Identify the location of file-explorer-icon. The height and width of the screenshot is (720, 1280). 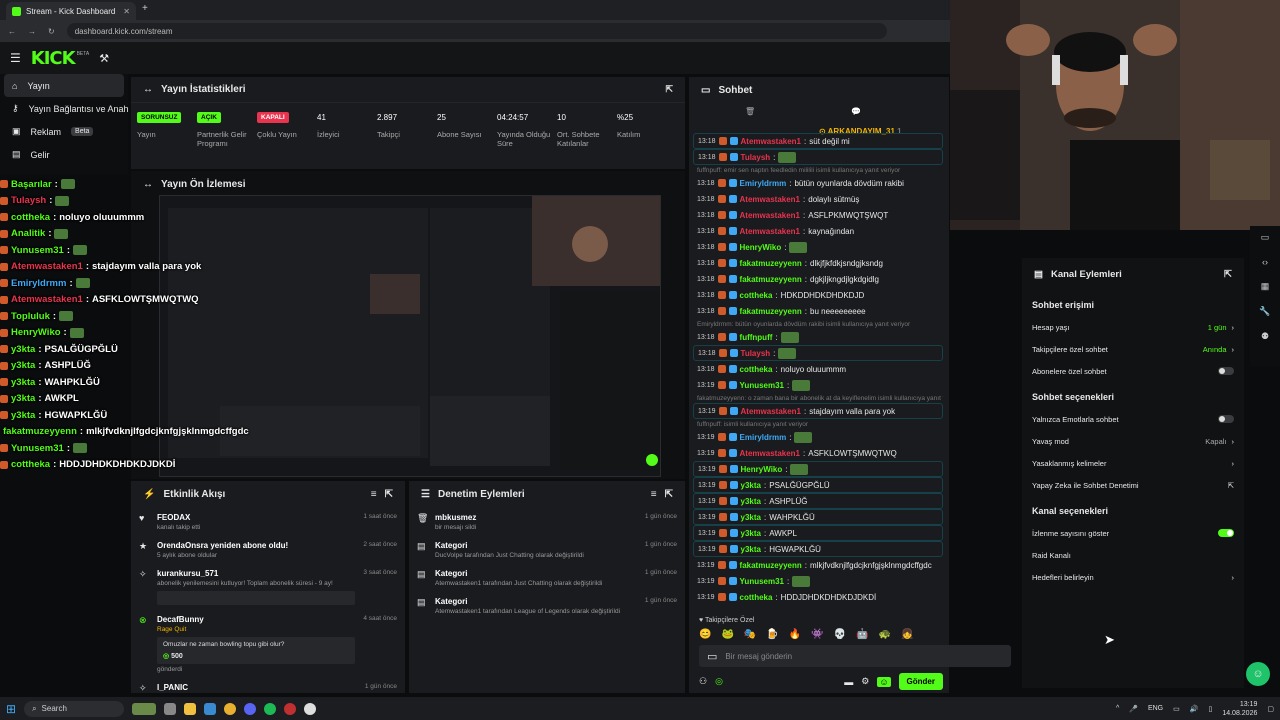
(190, 708).